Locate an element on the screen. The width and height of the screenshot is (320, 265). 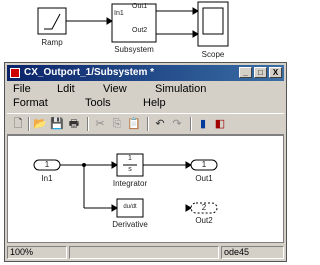
close-button: X is located at coordinates (275, 72).